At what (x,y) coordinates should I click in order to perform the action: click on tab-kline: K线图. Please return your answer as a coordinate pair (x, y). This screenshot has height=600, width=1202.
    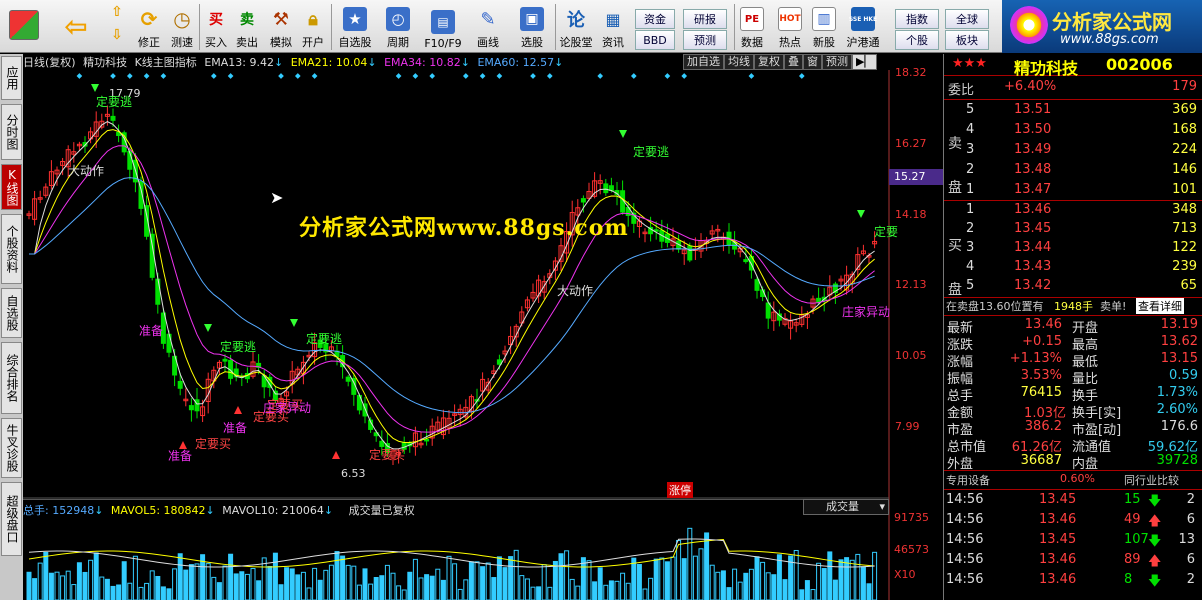
    Looking at the image, I should click on (11, 187).